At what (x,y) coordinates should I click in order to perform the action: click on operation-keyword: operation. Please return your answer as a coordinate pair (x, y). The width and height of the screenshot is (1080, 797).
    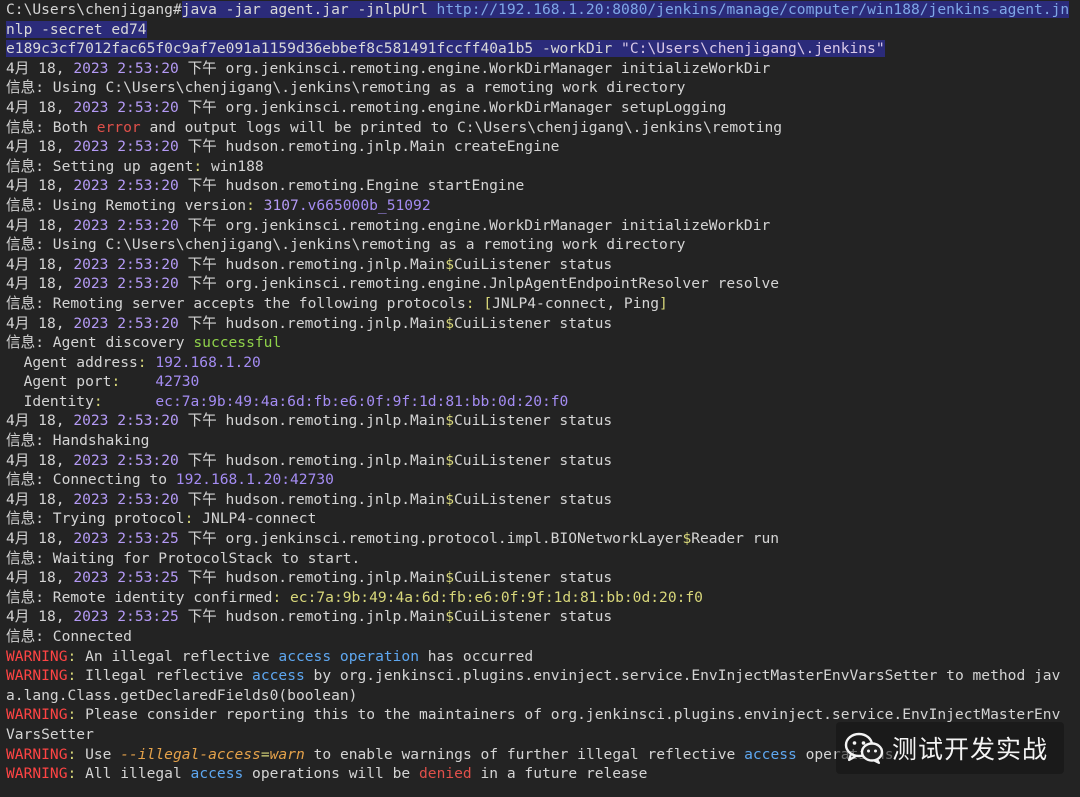
    Looking at the image, I should click on (379, 656).